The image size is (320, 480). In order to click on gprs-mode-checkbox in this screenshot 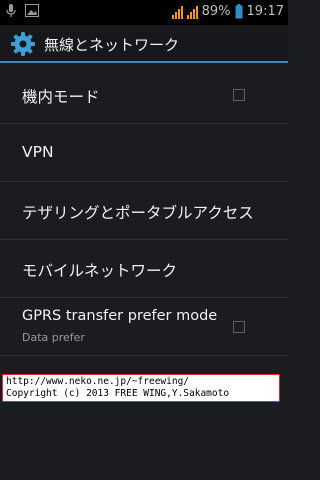, I will do `click(239, 327)`.